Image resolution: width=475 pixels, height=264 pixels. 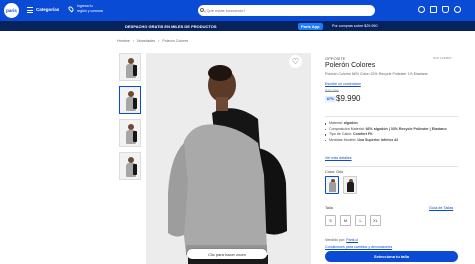 I want to click on promo-text: DESPACHO GRATIS EN MILES DE PRODUCTOS, so click(x=171, y=26).